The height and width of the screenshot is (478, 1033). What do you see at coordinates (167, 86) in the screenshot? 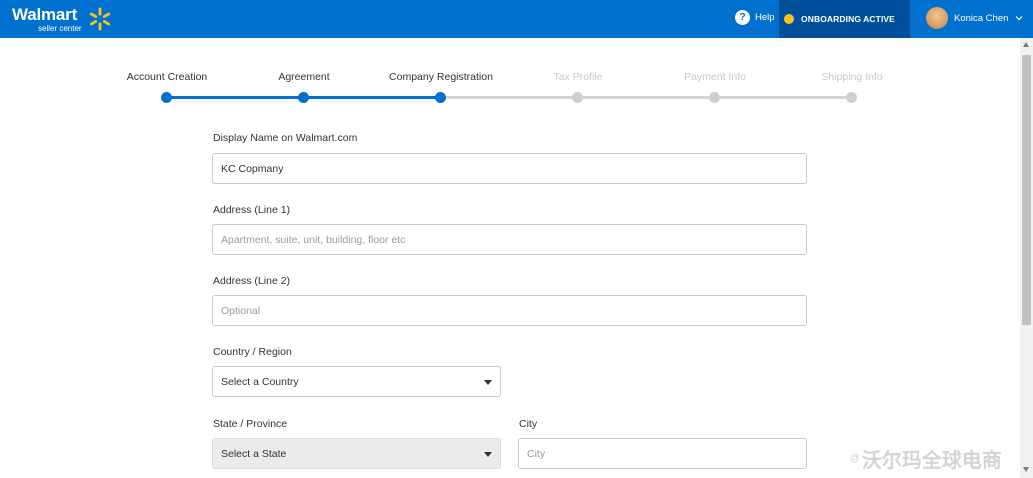
I see `step-account-creation: Account Creation` at bounding box center [167, 86].